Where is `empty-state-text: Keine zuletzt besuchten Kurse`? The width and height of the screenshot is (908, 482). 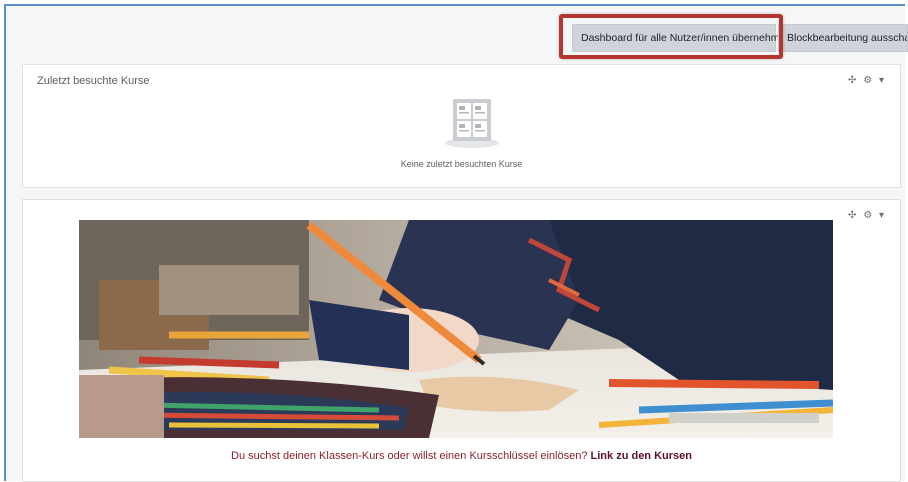
empty-state-text: Keine zuletzt besuchten Kurse is located at coordinates (461, 164).